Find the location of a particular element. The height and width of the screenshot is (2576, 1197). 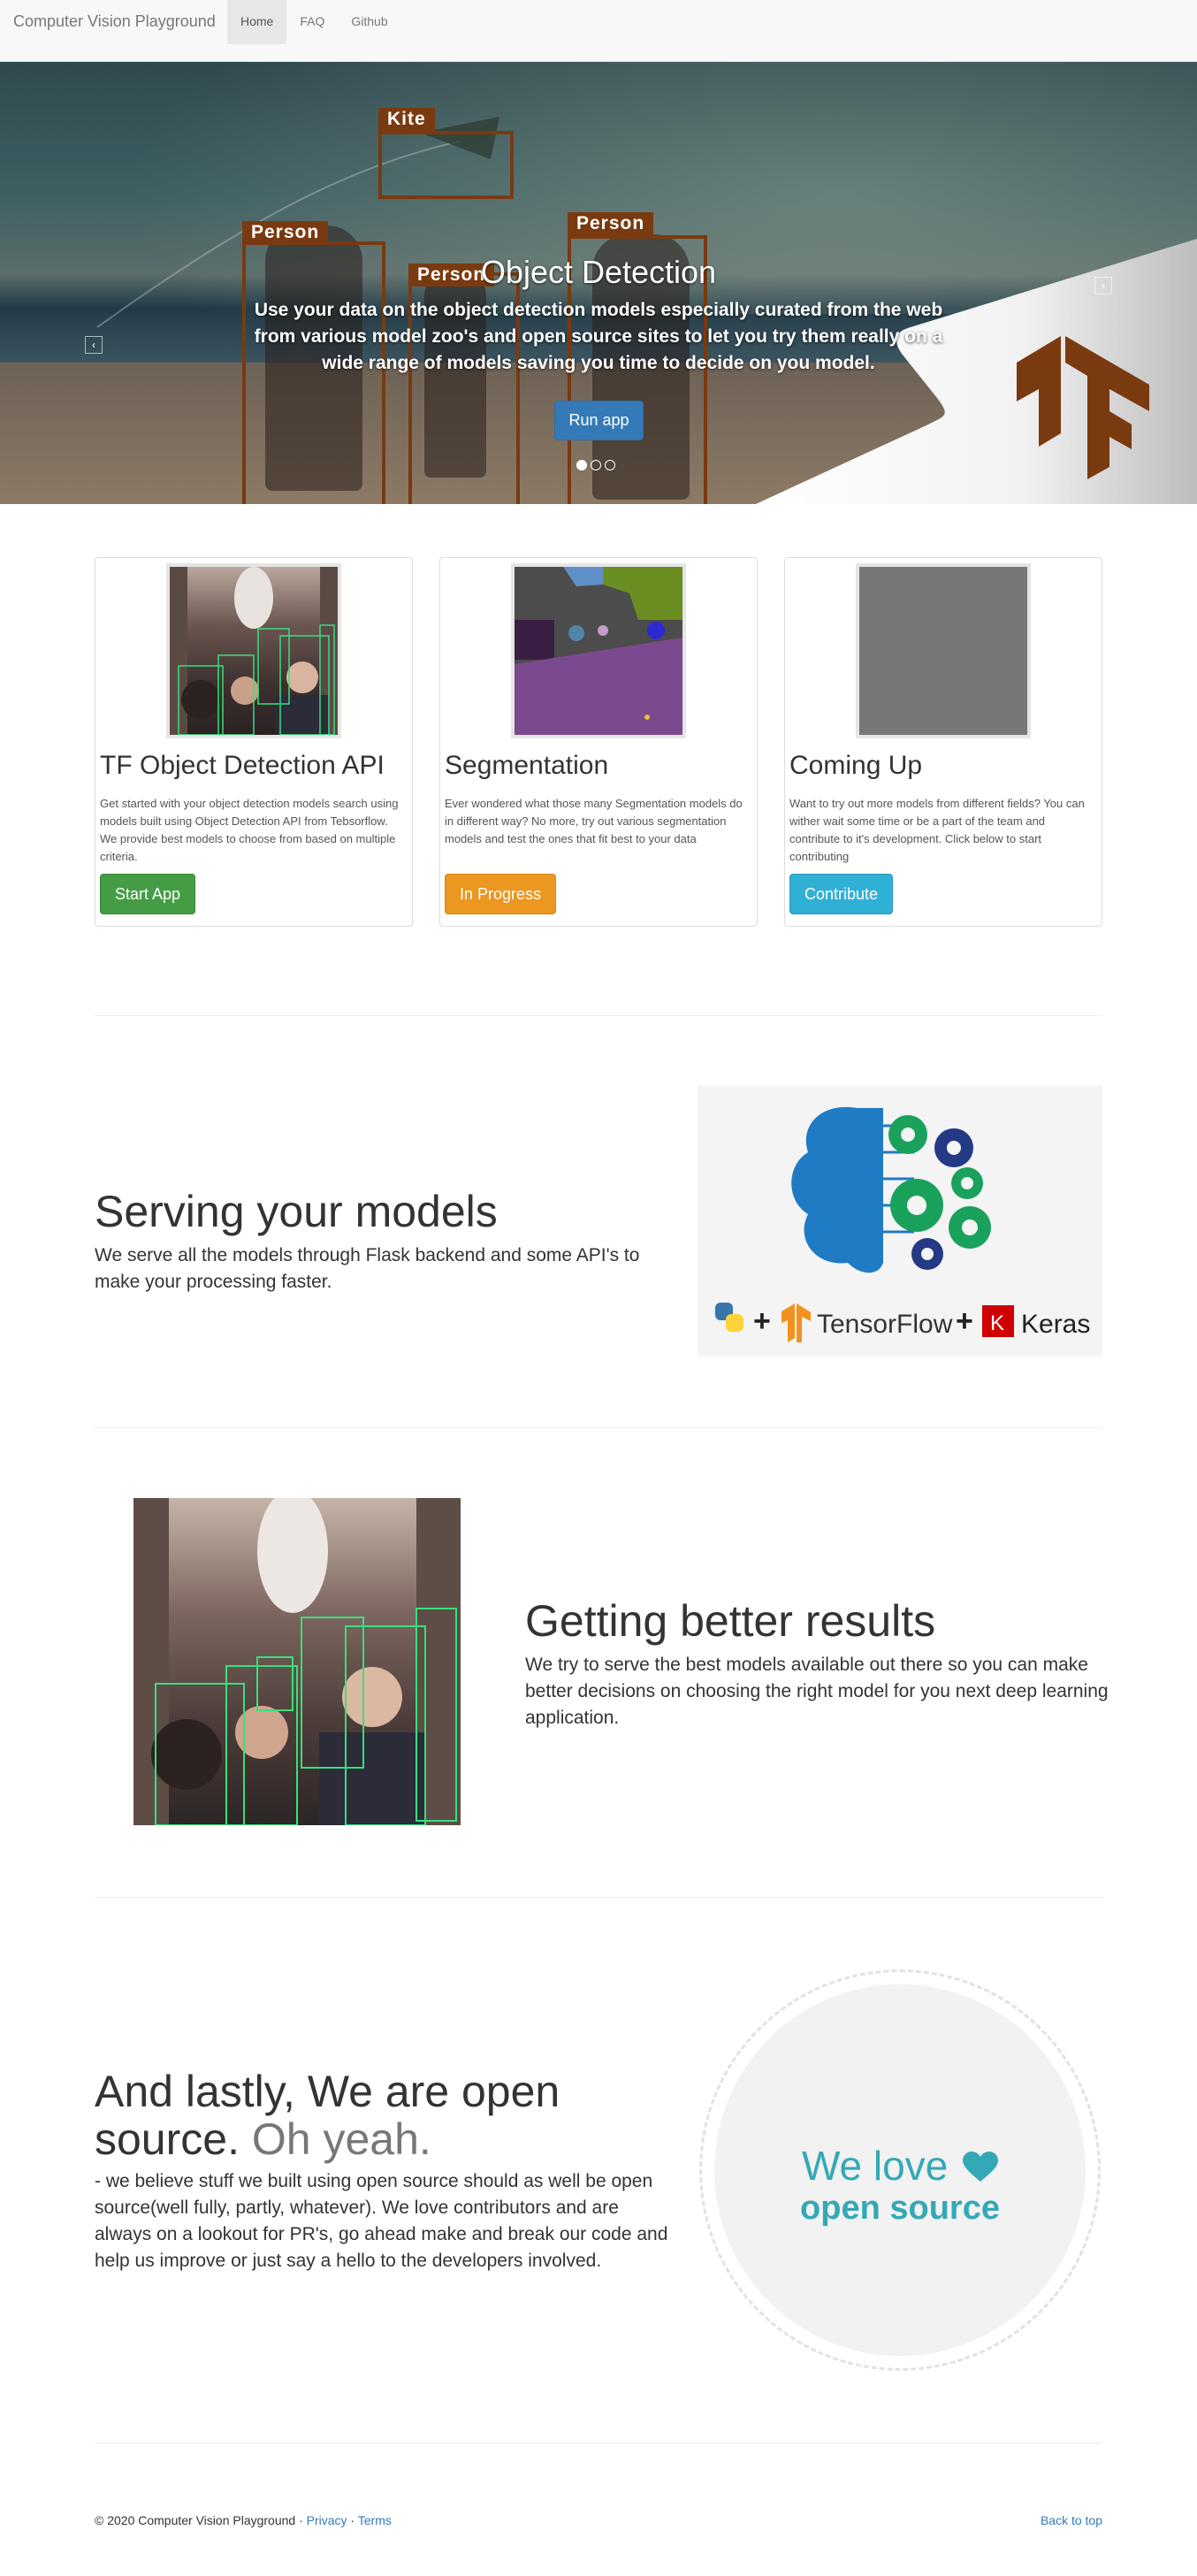

serving-illustration: + TensorFlow + K Keras is located at coordinates (900, 1221).